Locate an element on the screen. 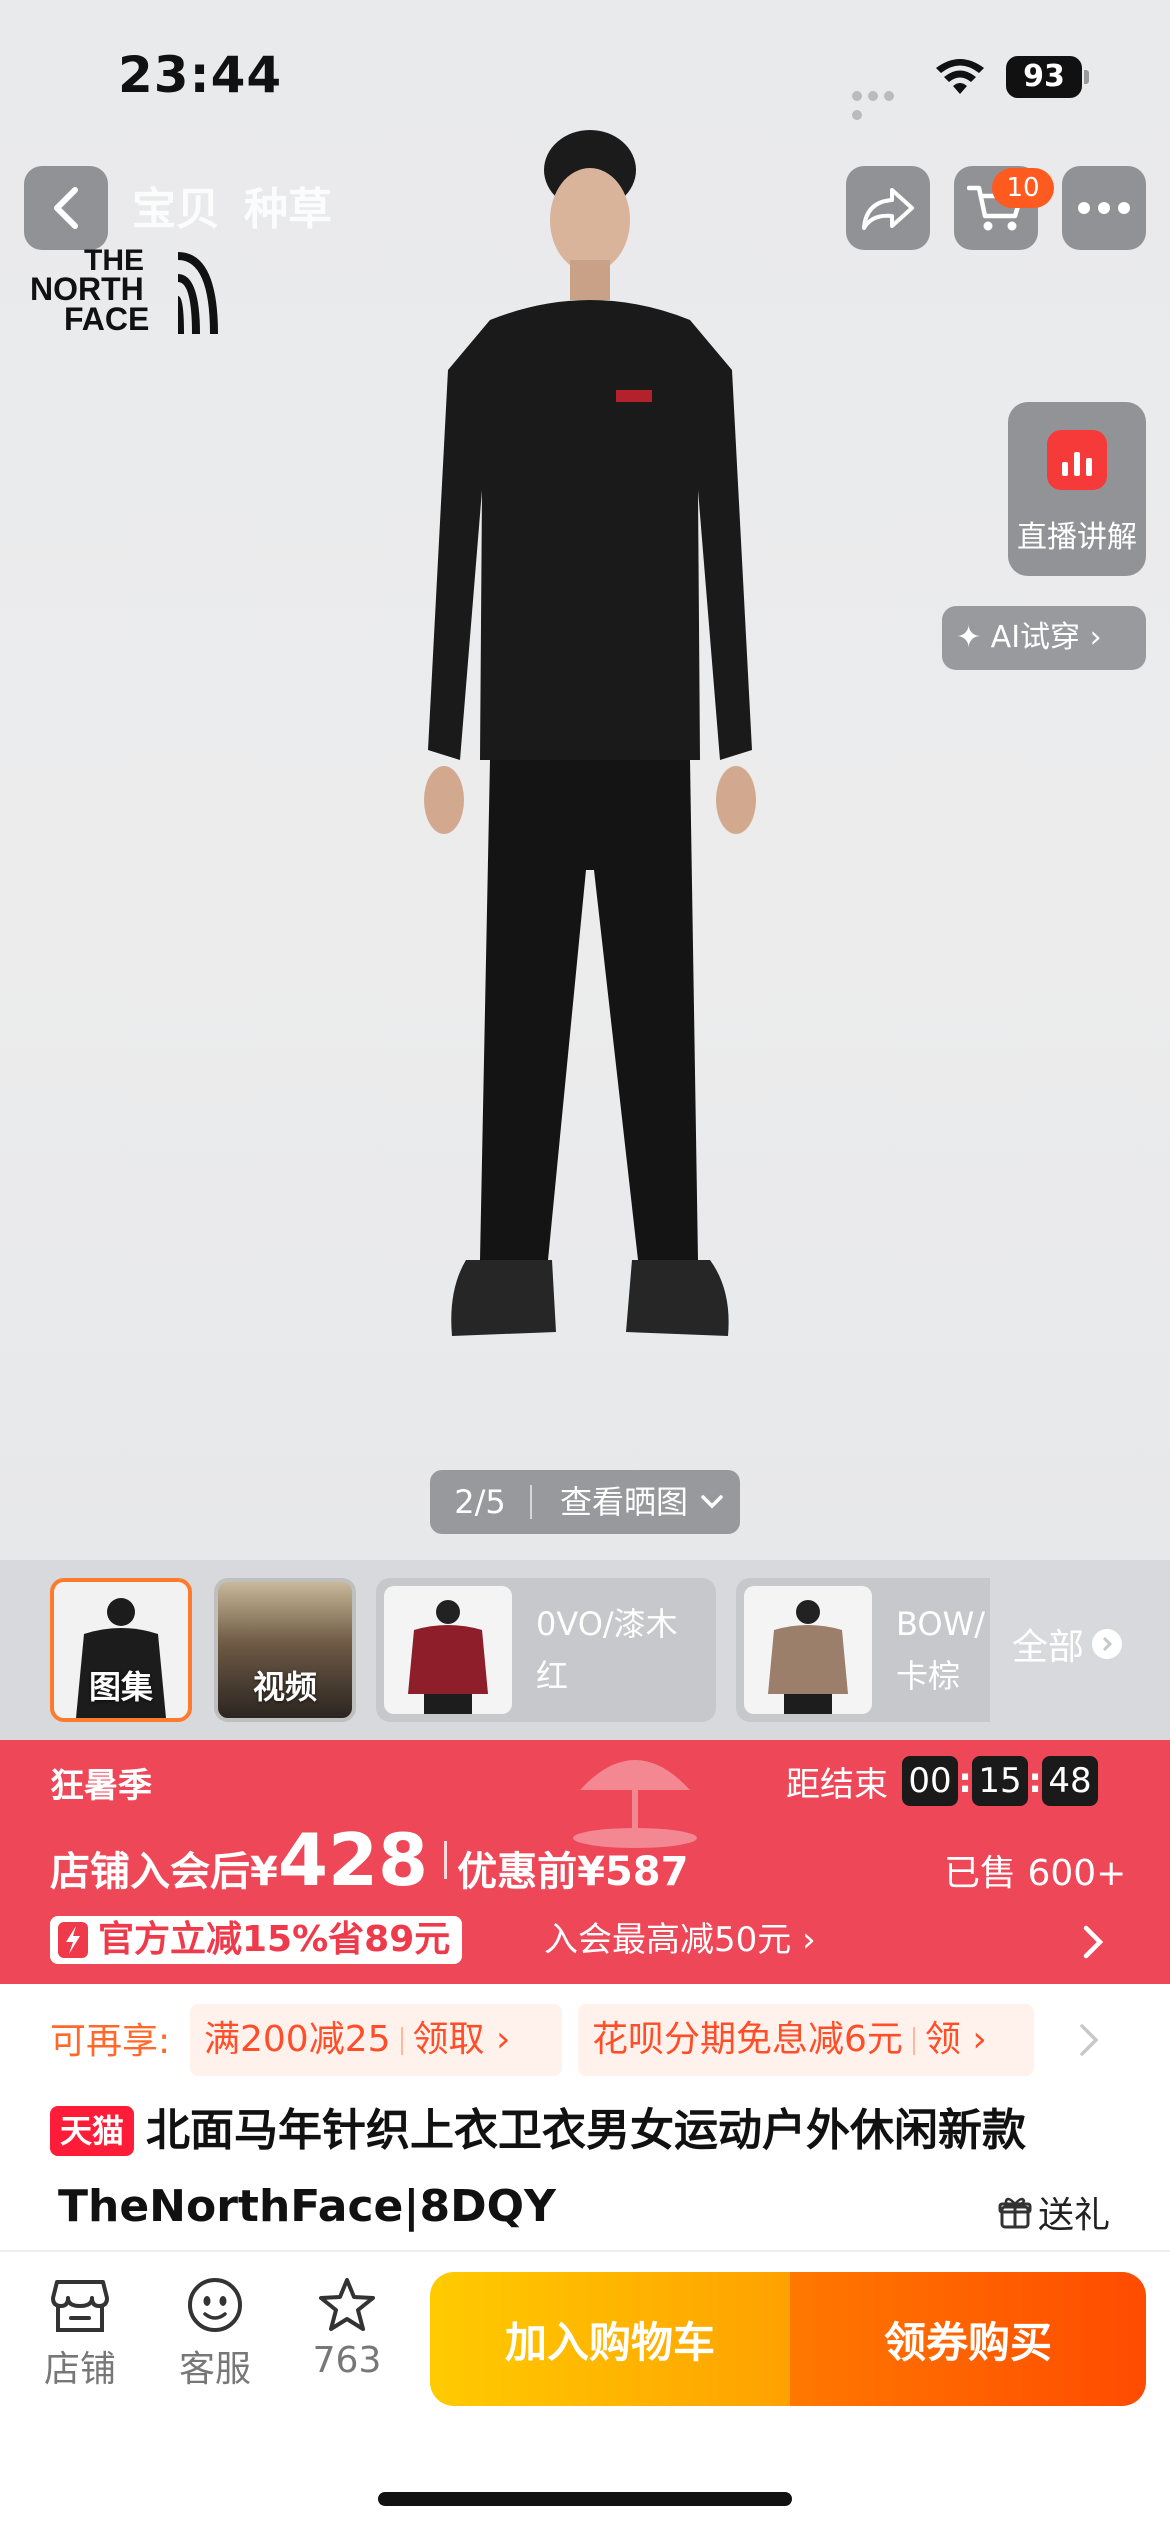 The height and width of the screenshot is (2532, 1170). variant-red-name: 0VO/漆木 is located at coordinates (607, 1624).